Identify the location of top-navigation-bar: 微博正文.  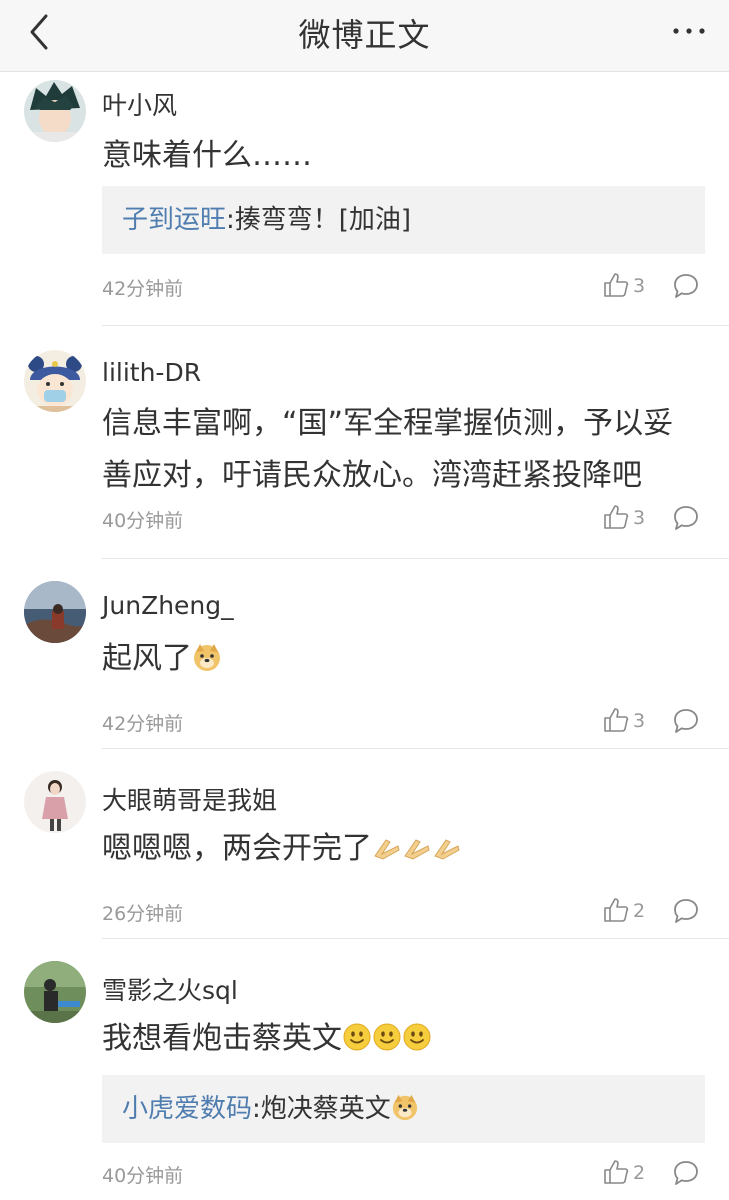
(364, 36).